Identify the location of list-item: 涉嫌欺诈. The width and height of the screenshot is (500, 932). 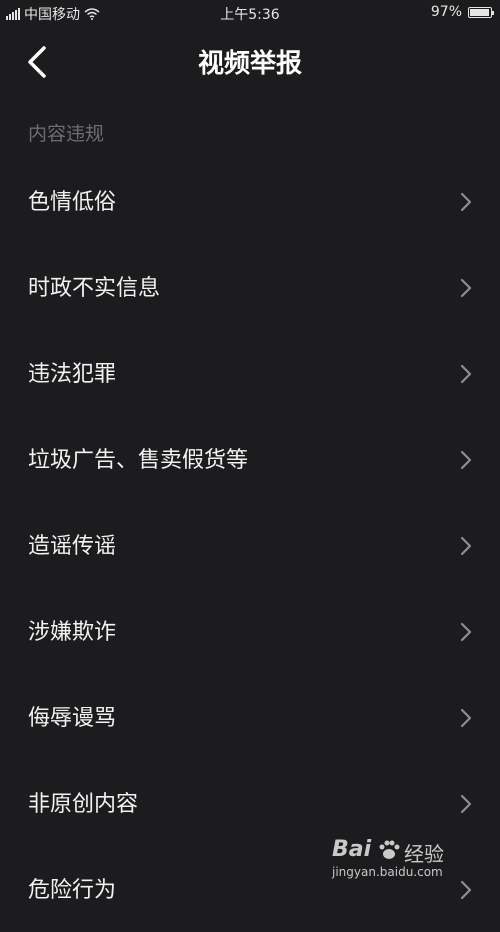
(250, 631).